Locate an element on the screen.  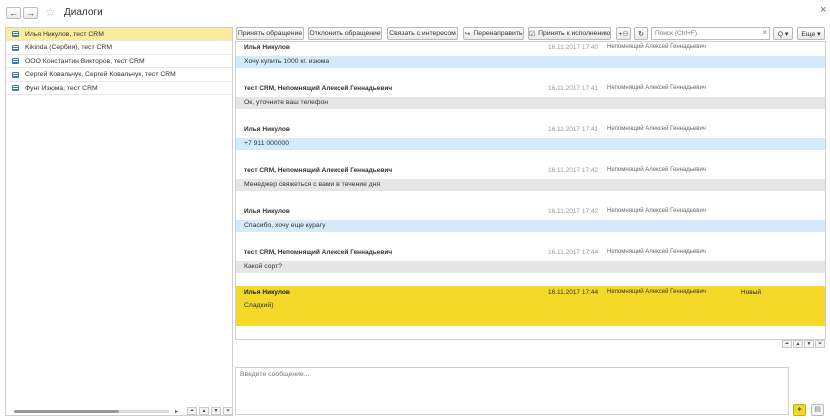
more-menu-button: Еще ▾ is located at coordinates (811, 33).